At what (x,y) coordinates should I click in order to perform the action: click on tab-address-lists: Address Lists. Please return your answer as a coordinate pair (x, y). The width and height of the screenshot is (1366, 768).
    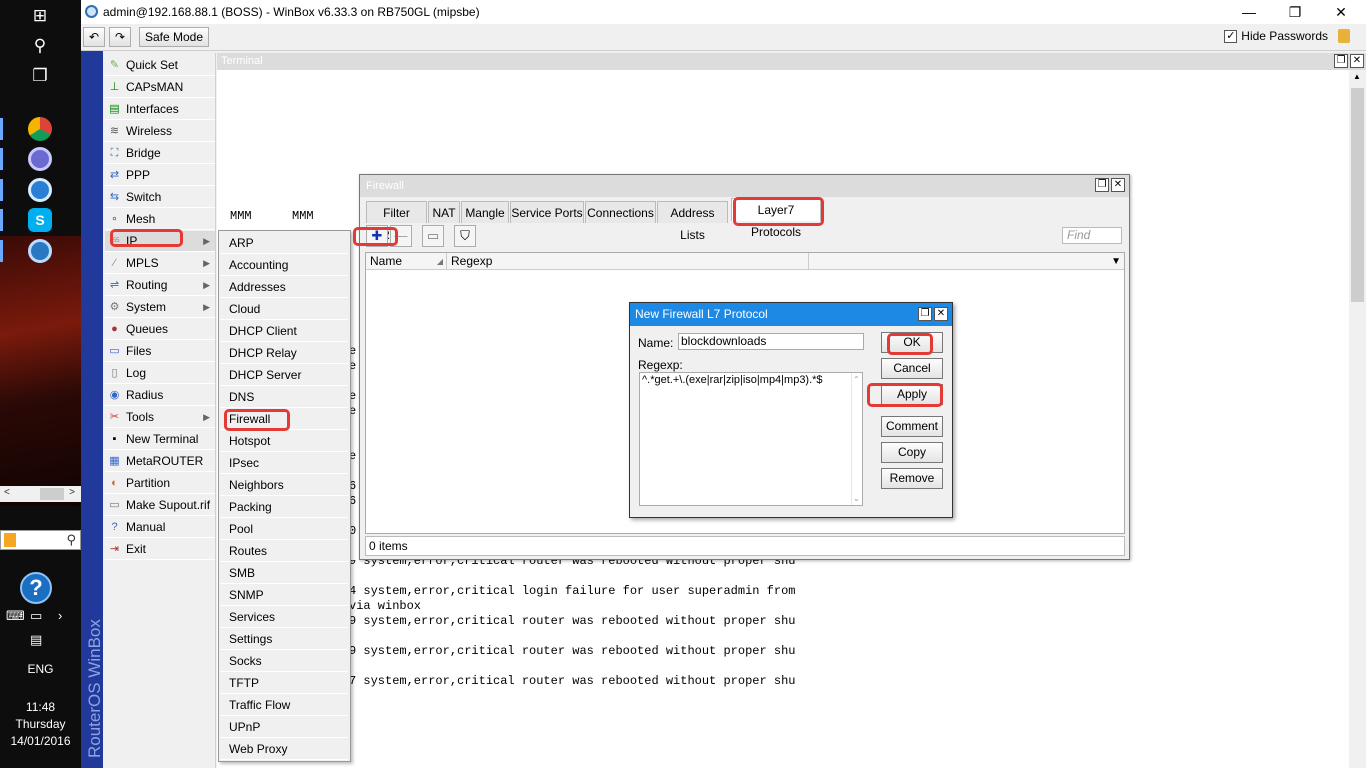
    Looking at the image, I should click on (692, 221).